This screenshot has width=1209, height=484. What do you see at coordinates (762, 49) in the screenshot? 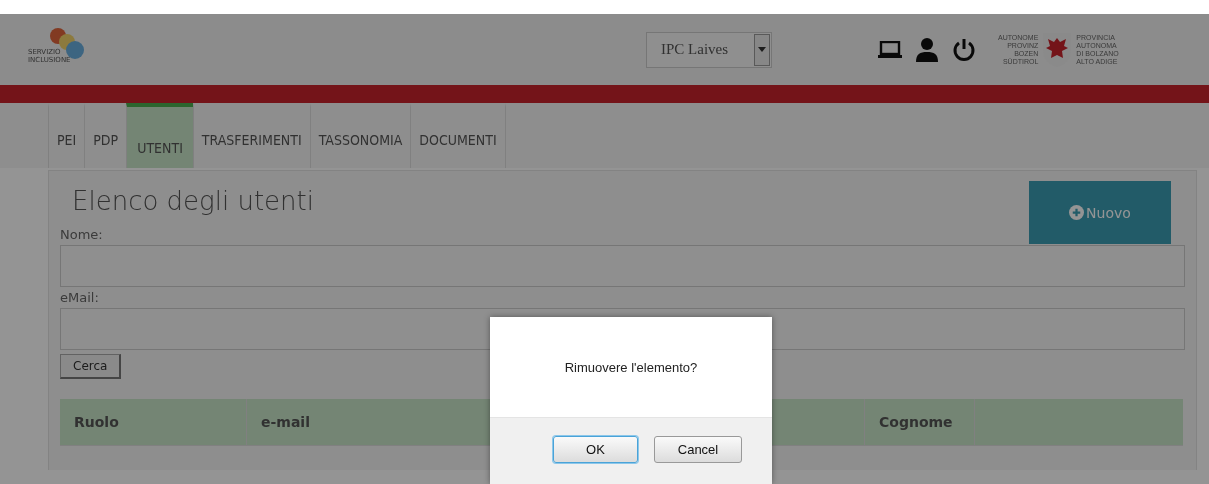
I see `caret-icon` at bounding box center [762, 49].